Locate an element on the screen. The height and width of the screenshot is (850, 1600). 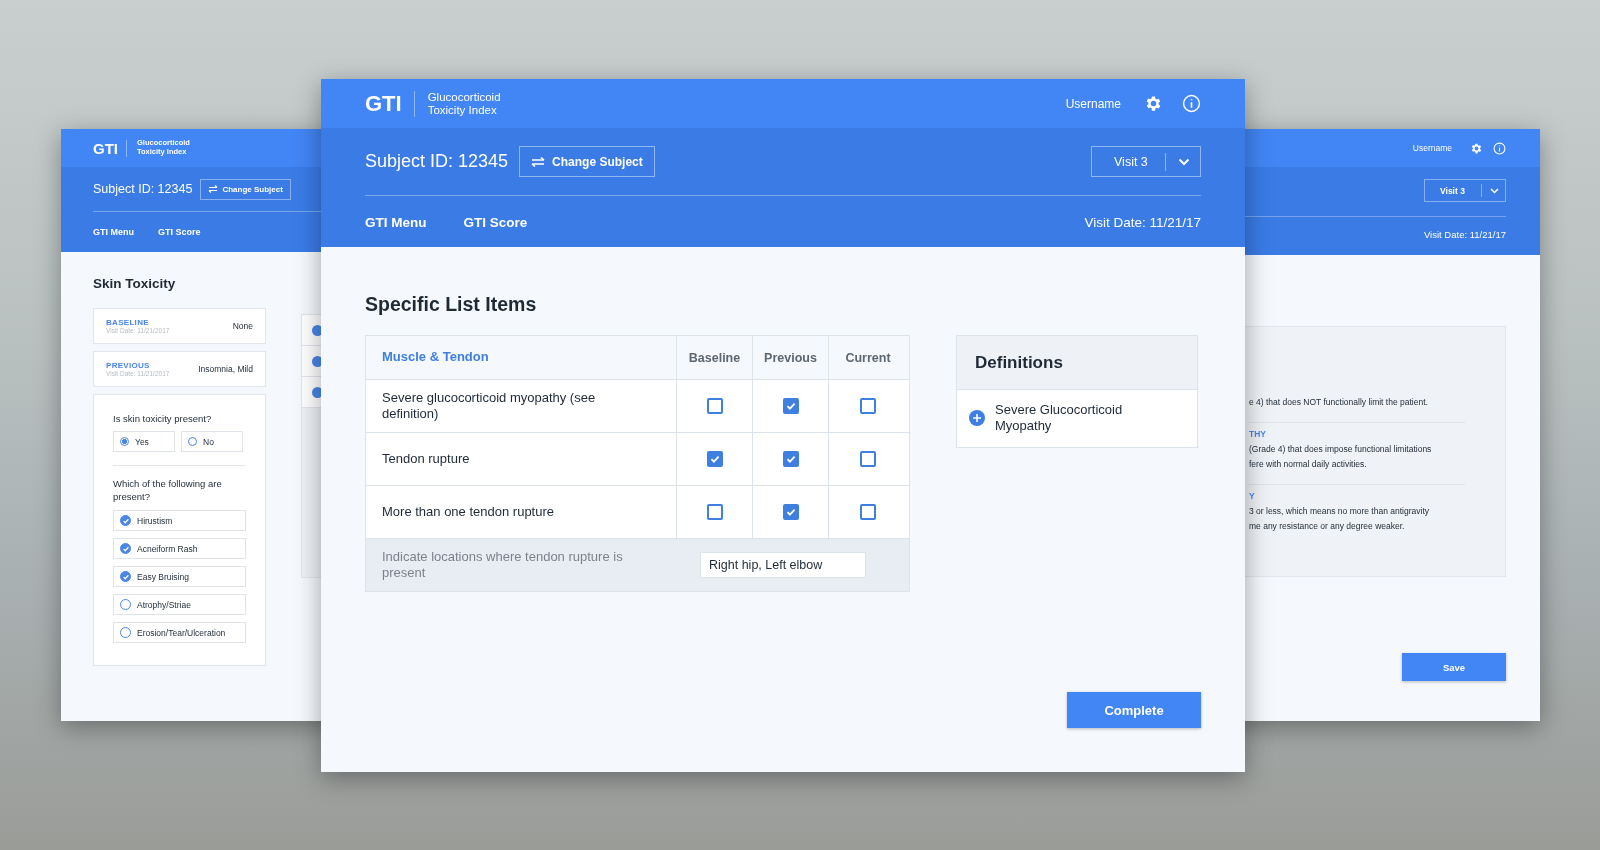
radio-button is located at coordinates (124, 442).